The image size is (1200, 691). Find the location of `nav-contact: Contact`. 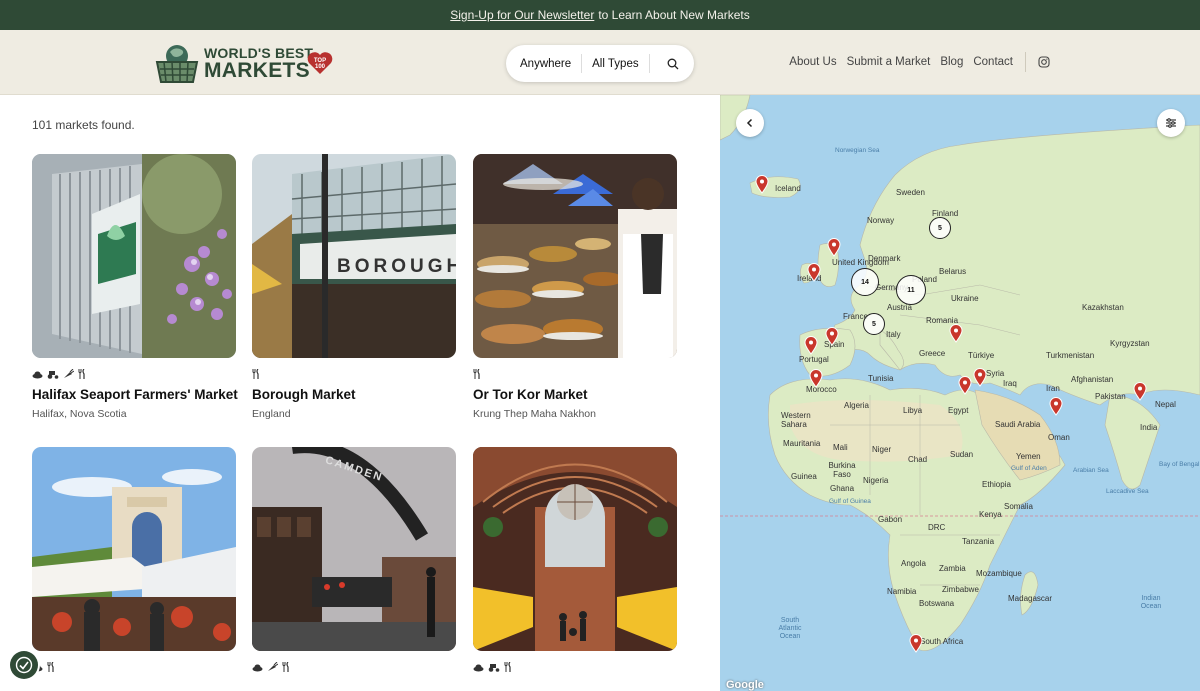

nav-contact: Contact is located at coordinates (993, 62).